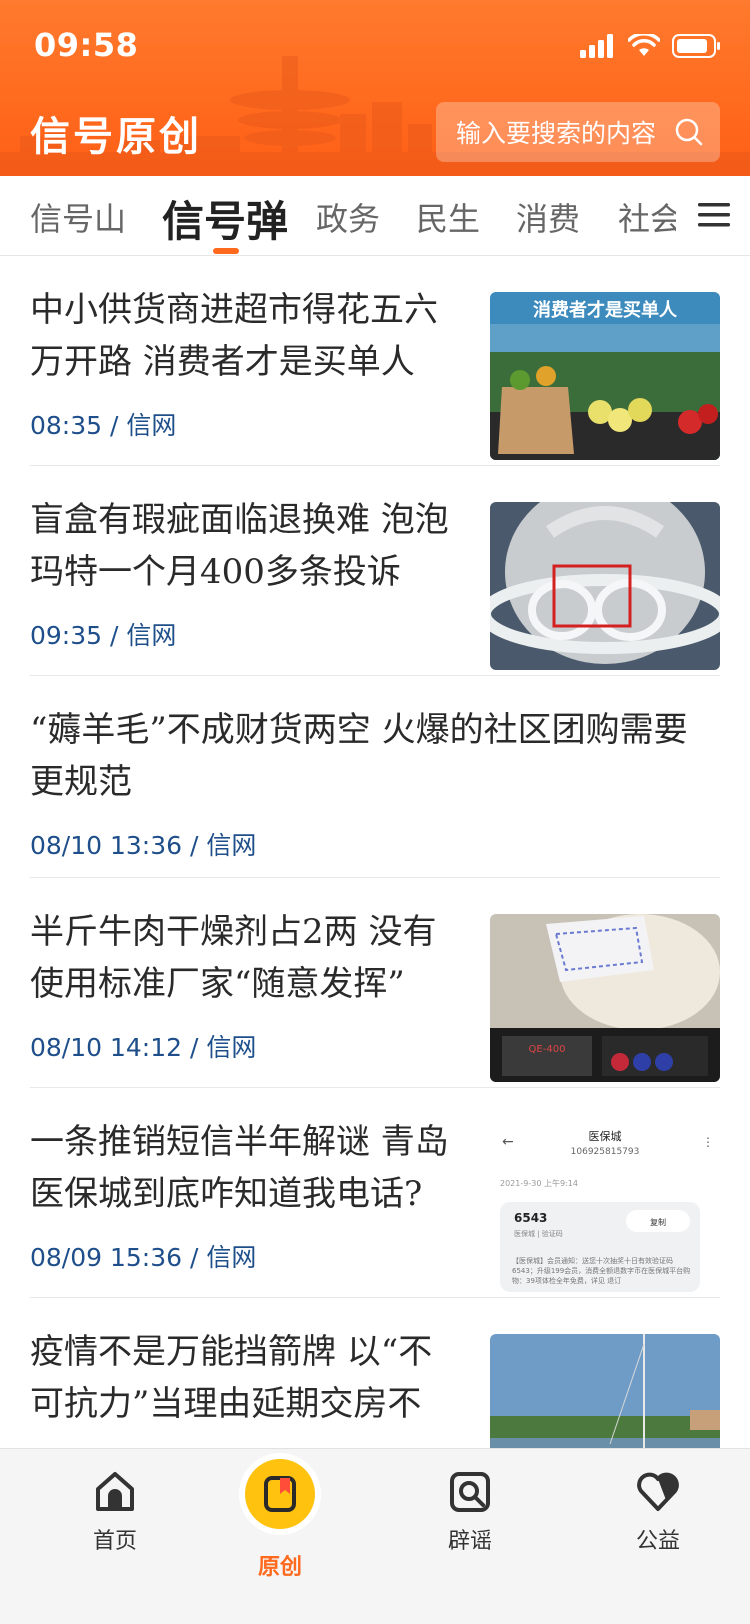 The height and width of the screenshot is (1624, 750). What do you see at coordinates (547, 1049) in the screenshot?
I see `scale-reading: QE-400` at bounding box center [547, 1049].